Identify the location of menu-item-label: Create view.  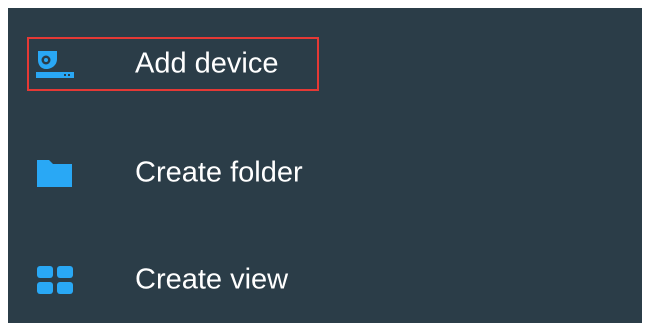
(212, 279).